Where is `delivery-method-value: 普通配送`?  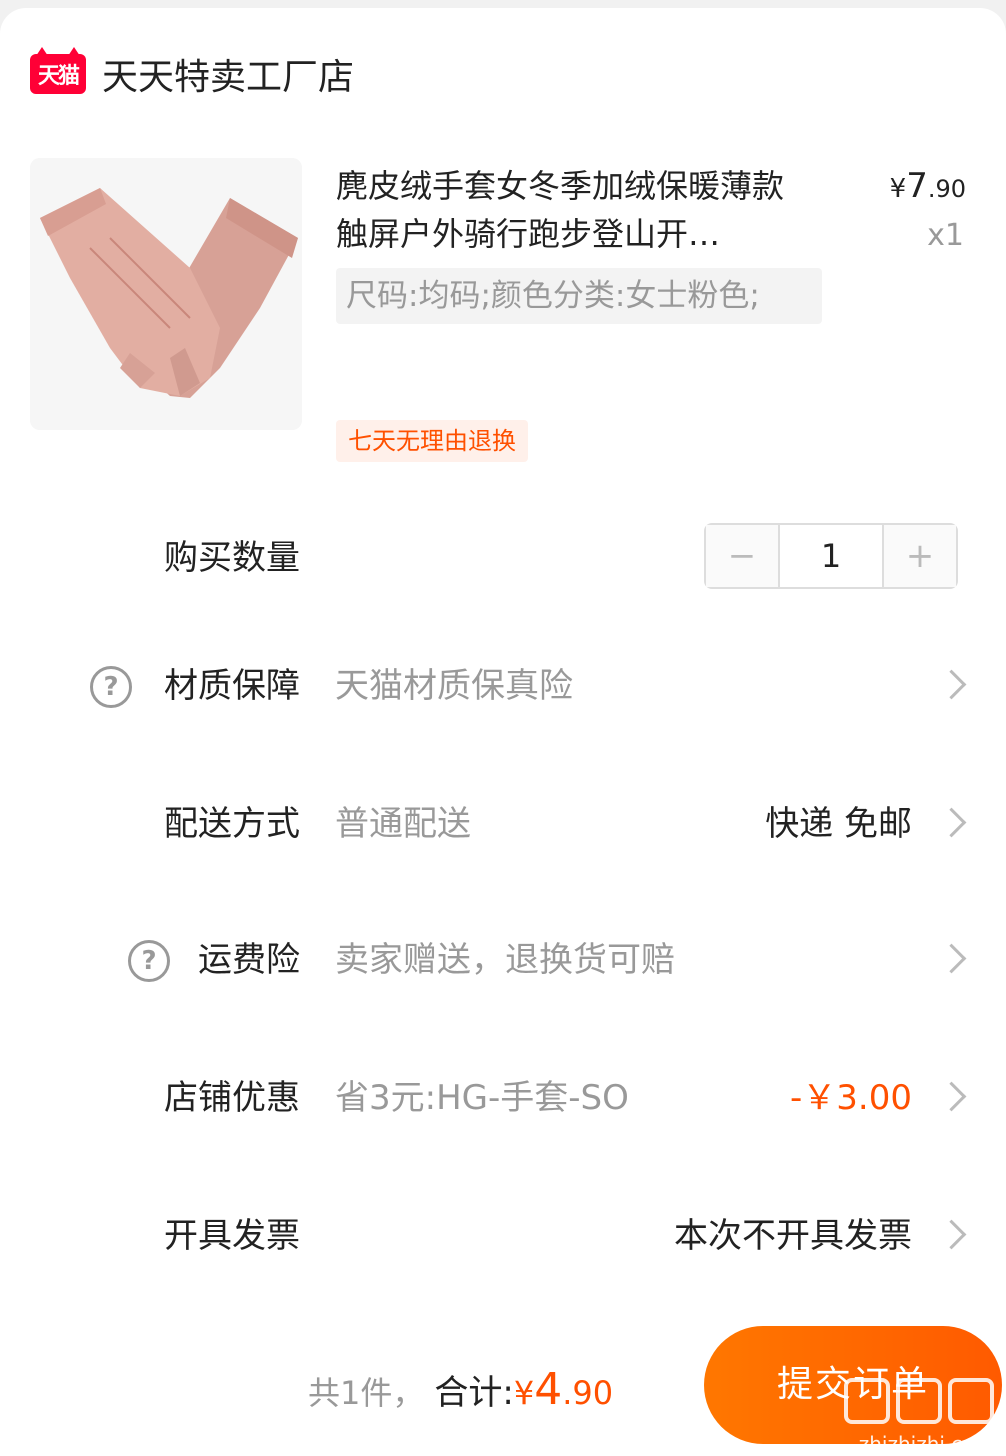 delivery-method-value: 普通配送 is located at coordinates (403, 824).